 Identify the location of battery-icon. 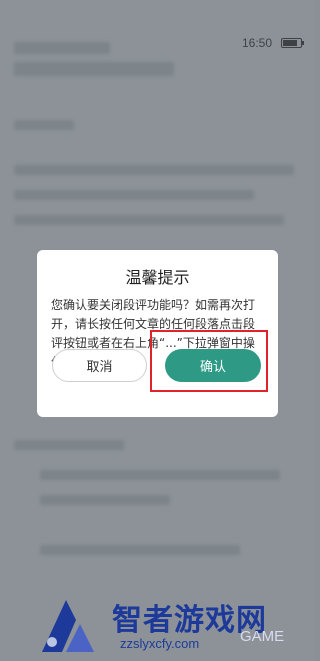
(292, 43).